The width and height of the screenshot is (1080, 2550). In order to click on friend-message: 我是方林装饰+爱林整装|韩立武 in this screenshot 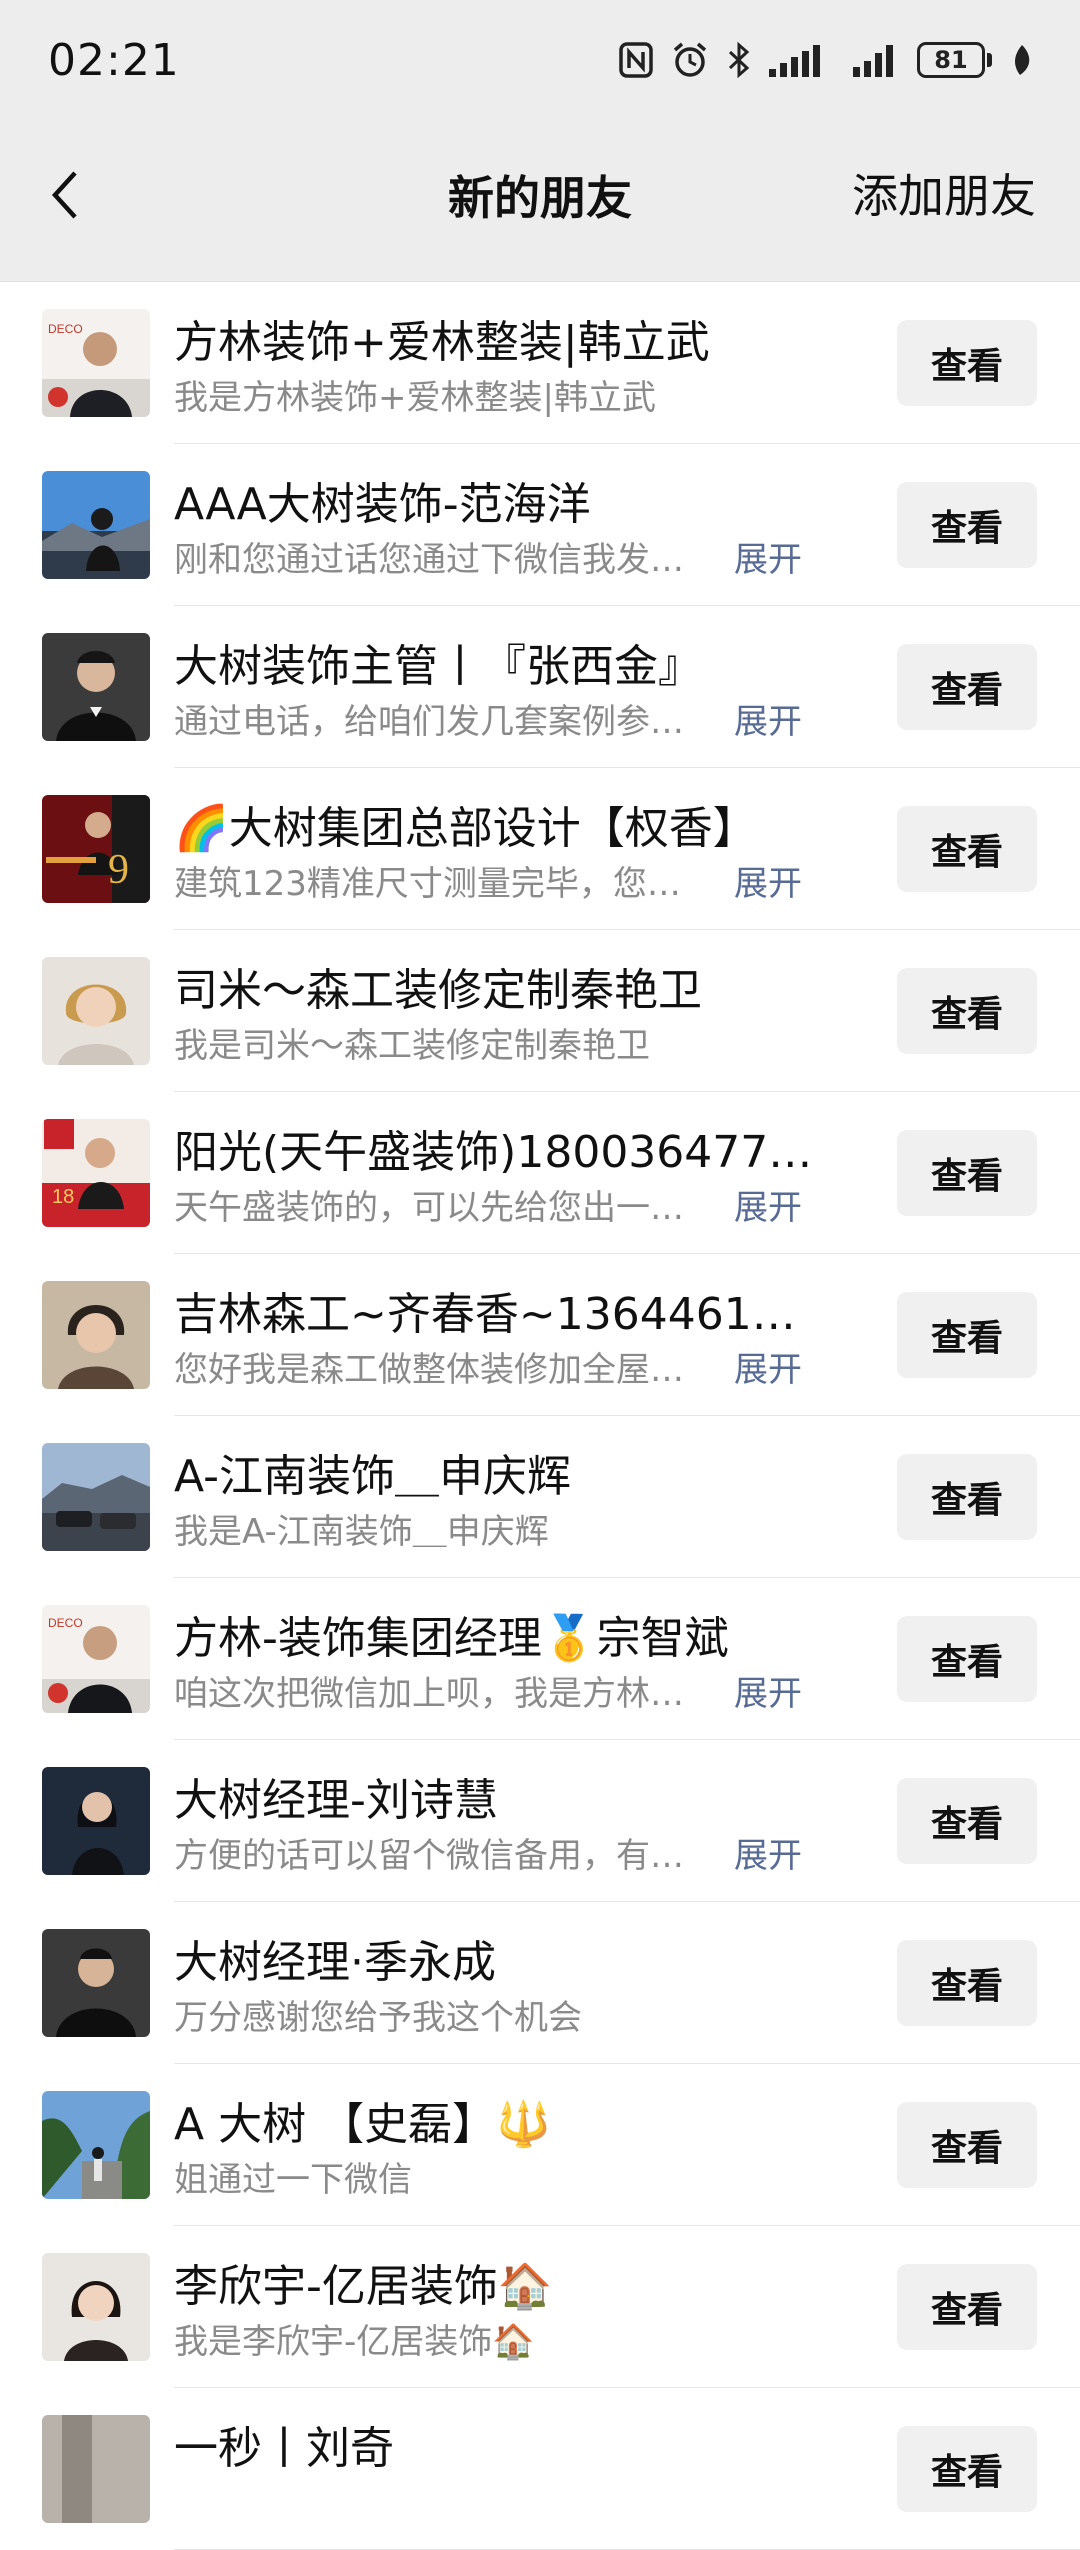, I will do `click(415, 398)`.